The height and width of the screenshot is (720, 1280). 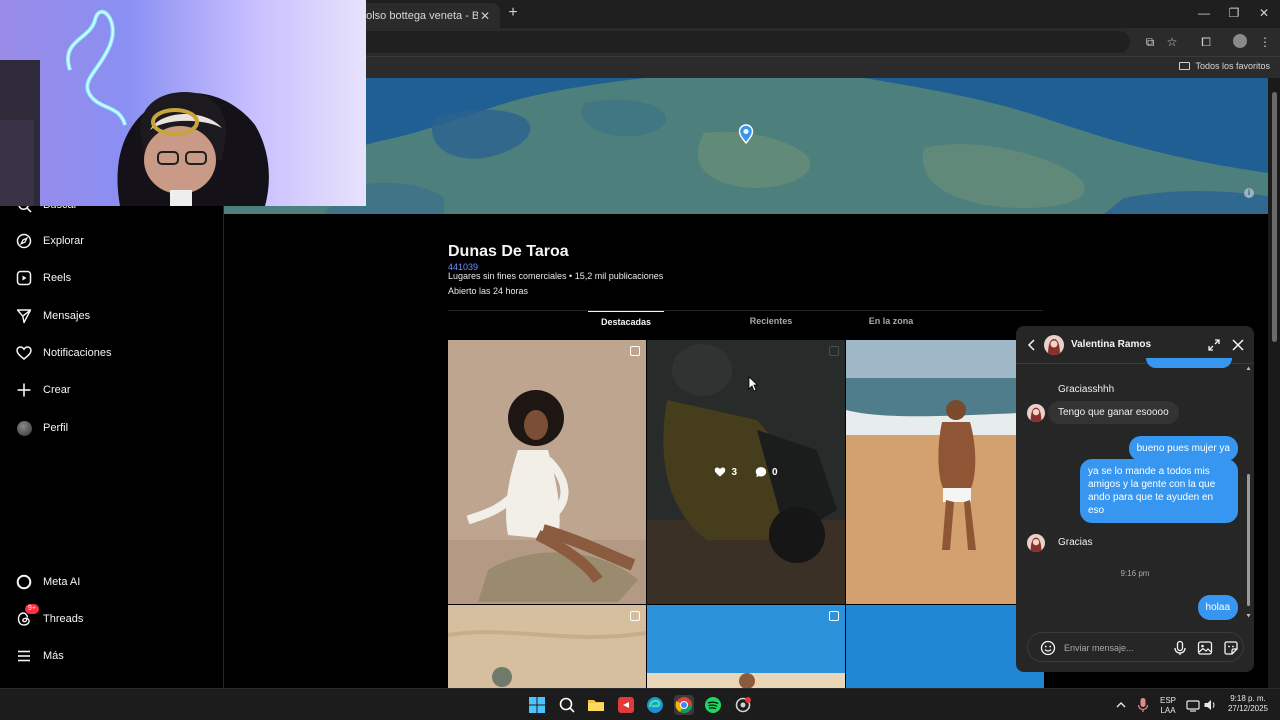 I want to click on profile-avatar-icon, so click(x=1240, y=42).